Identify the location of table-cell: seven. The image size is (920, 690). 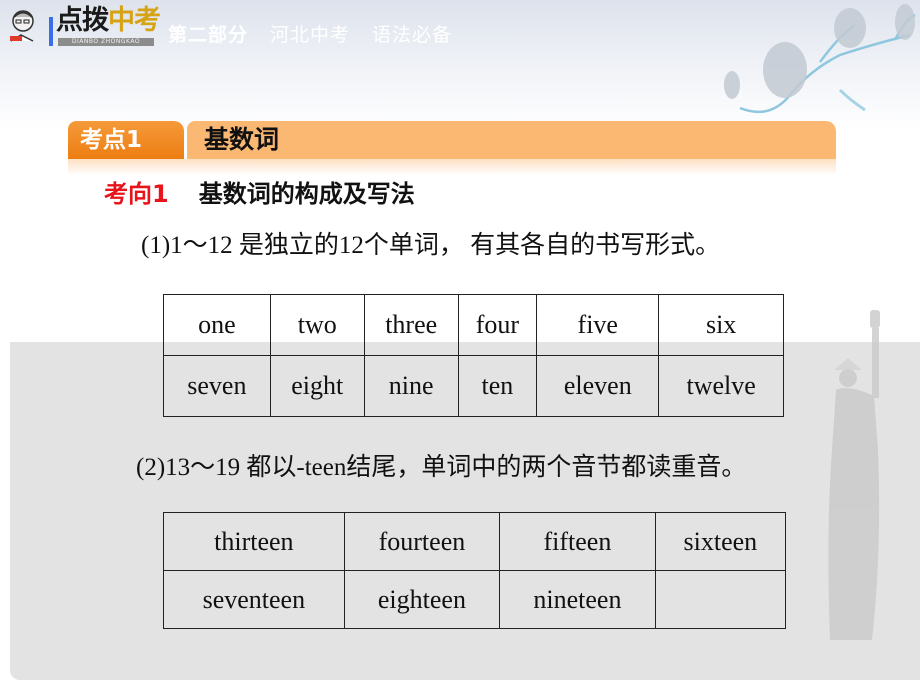
(217, 386).